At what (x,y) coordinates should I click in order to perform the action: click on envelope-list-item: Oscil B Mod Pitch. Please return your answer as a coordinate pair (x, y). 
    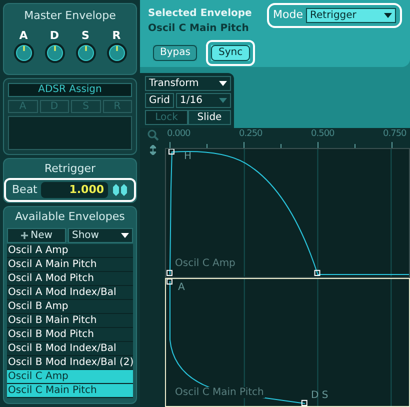
    Looking at the image, I should click on (70, 335).